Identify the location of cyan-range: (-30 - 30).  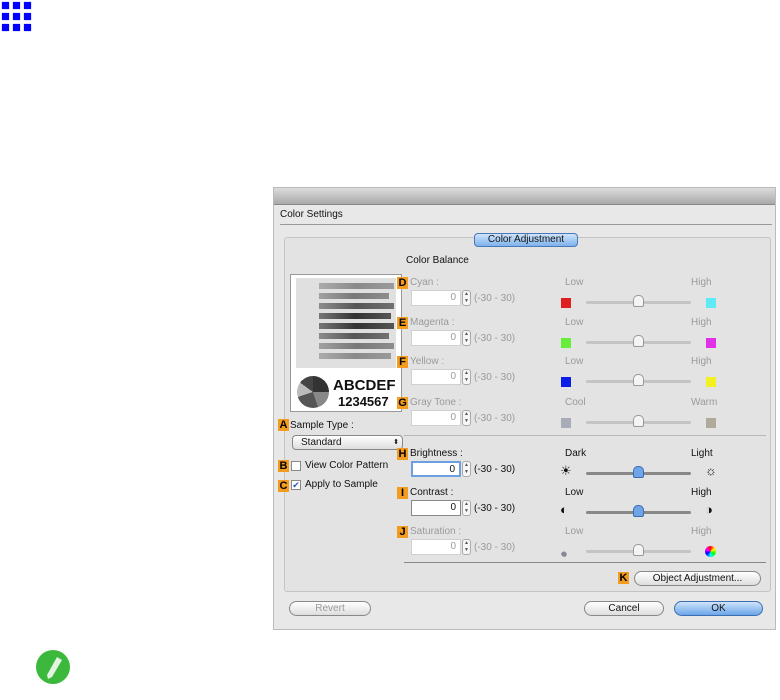
(495, 298).